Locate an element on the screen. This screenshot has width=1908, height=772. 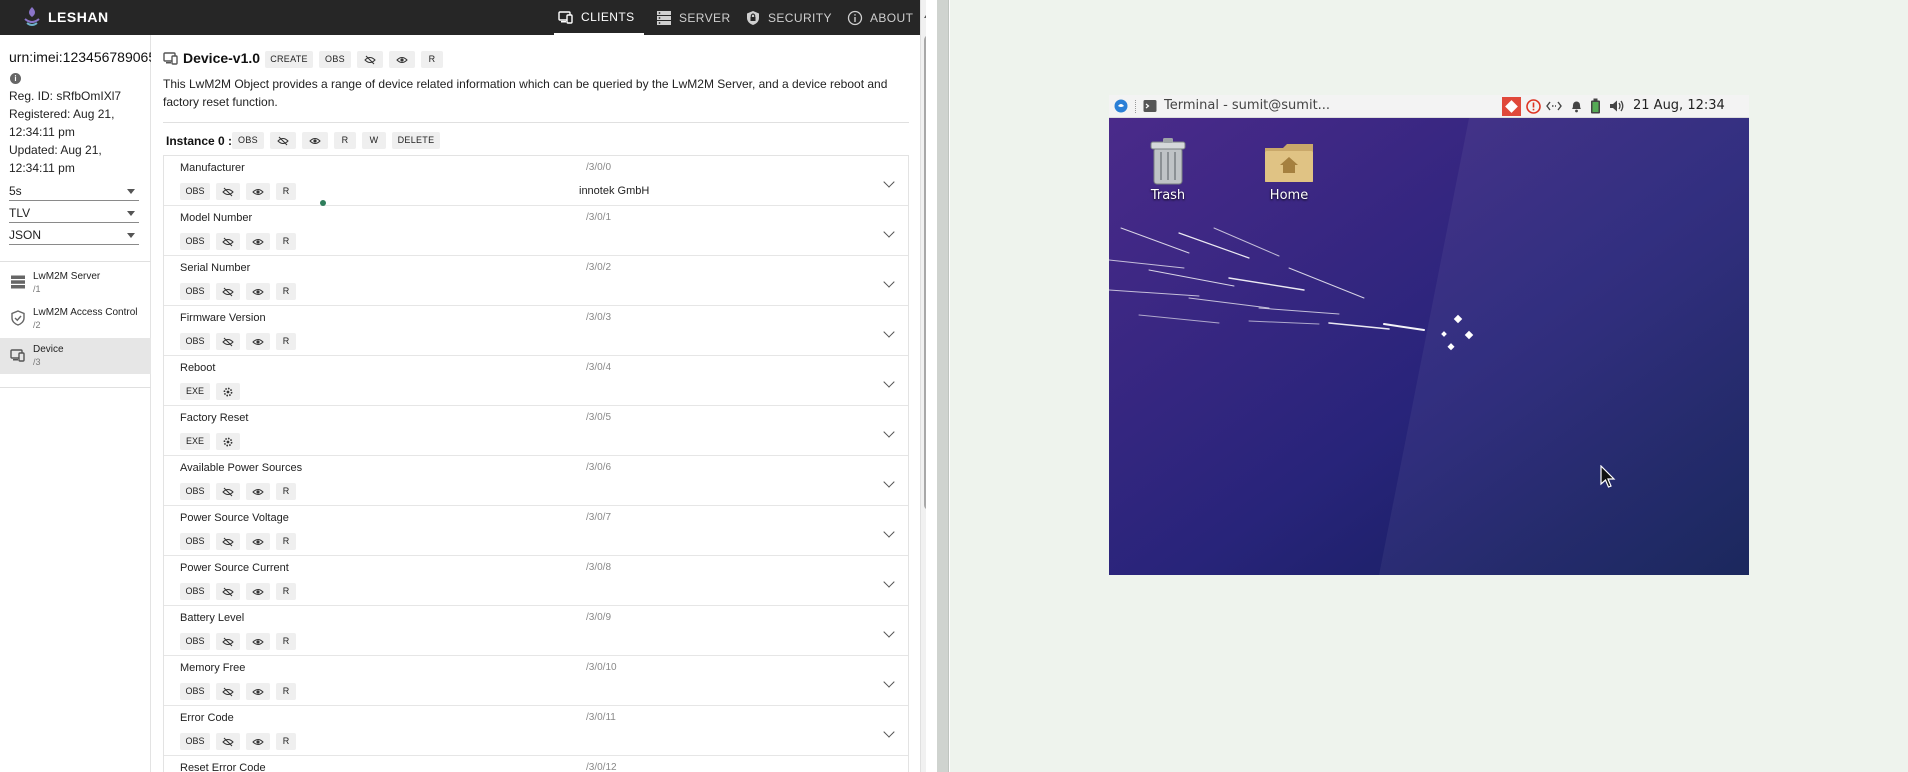
desktop-icon-trash: Trash is located at coordinates (1168, 169).